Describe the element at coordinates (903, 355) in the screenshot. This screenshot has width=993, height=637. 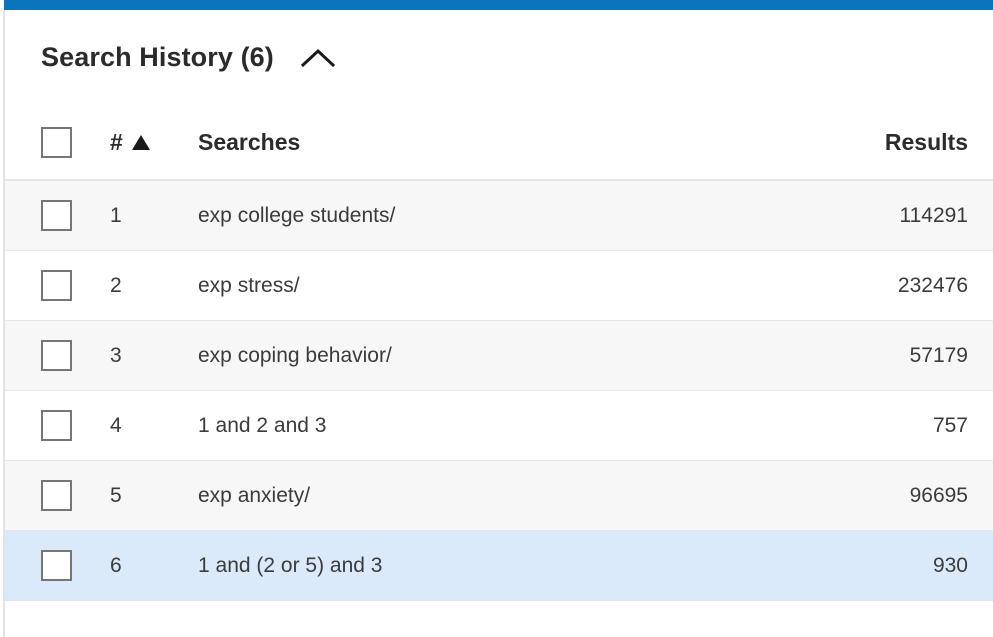
I see `row-results-count: 57179` at that location.